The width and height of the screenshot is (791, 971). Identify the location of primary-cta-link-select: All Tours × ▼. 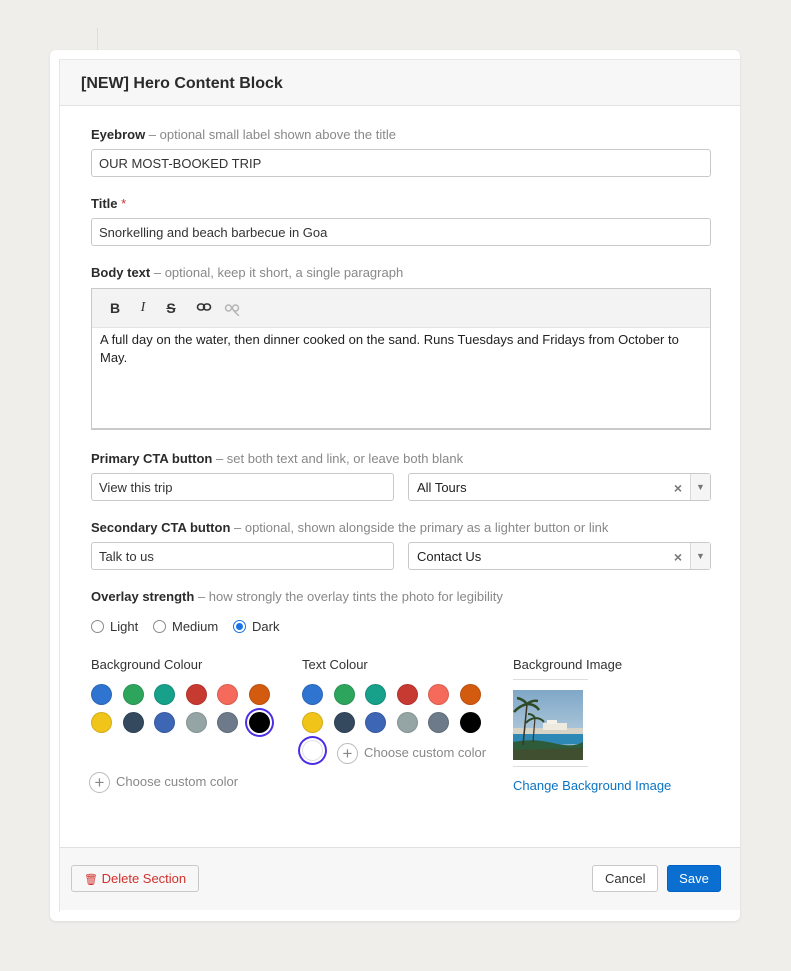
(559, 487).